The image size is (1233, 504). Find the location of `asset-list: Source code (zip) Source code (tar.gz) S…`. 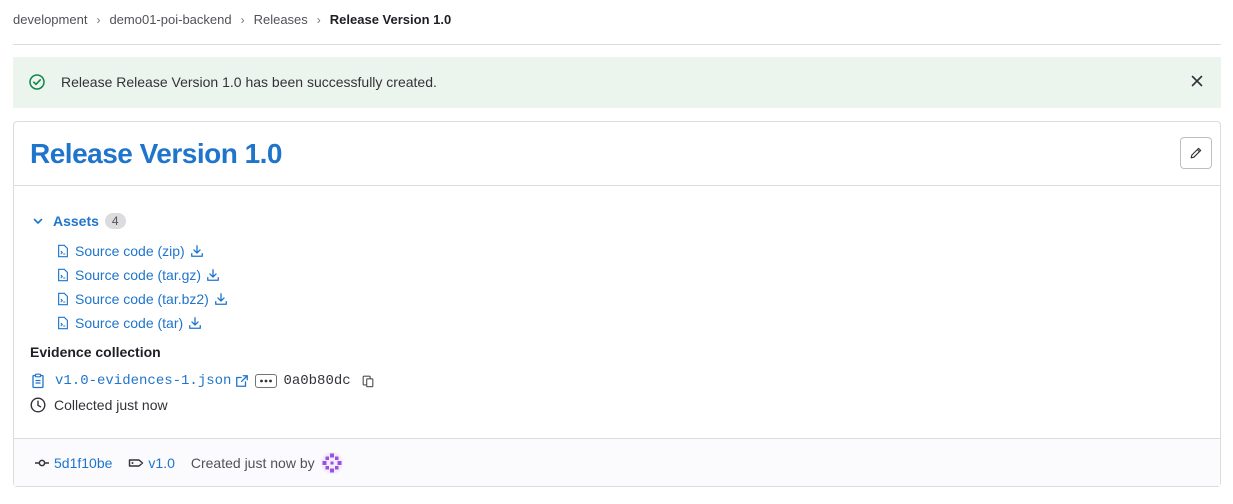

asset-list: Source code (zip) Source code (tar.gz) S… is located at coordinates (142, 287).